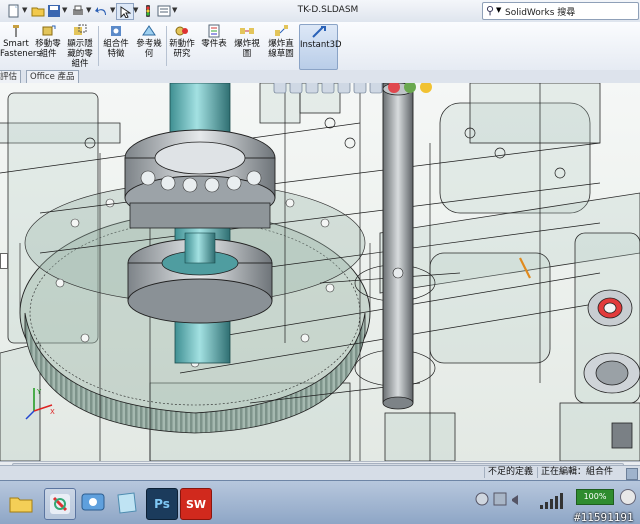 This screenshot has height=524, width=640. I want to click on new-motion-study-button: 新動作 研究, so click(182, 46).